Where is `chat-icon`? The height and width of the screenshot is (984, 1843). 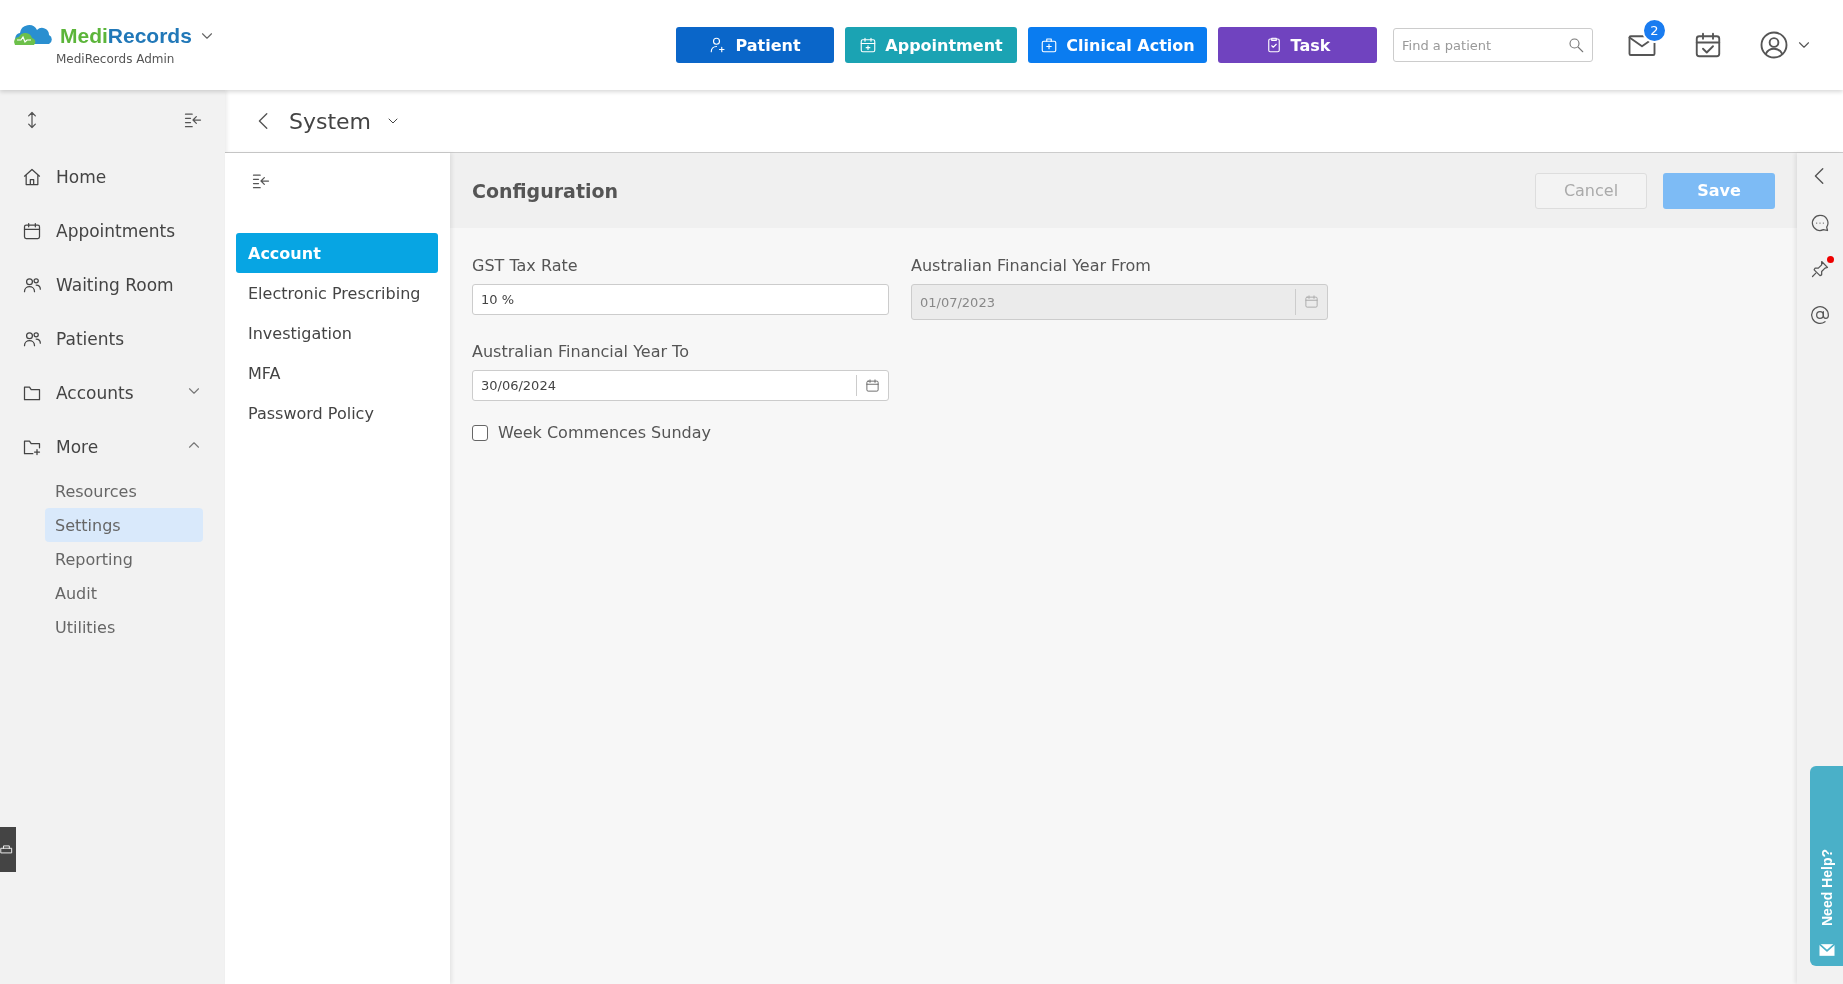 chat-icon is located at coordinates (1820, 223).